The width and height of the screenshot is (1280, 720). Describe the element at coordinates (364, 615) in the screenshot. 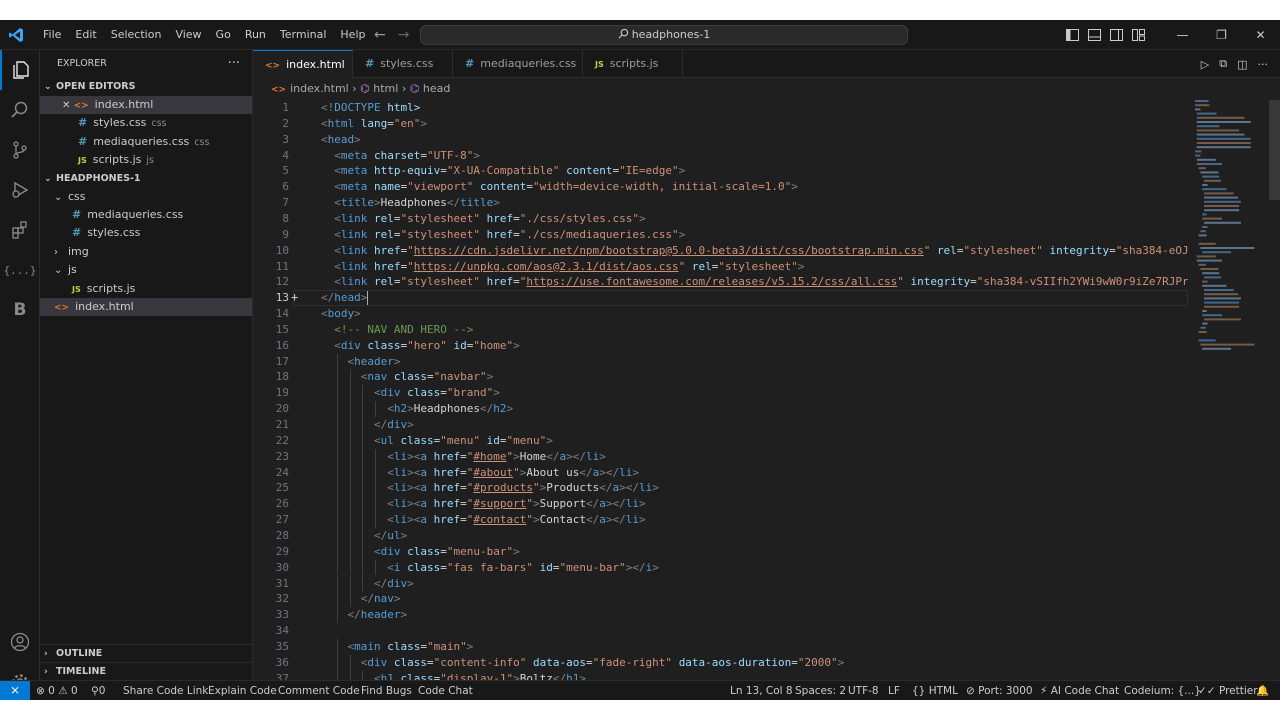

I see `code-line: </header>` at that location.